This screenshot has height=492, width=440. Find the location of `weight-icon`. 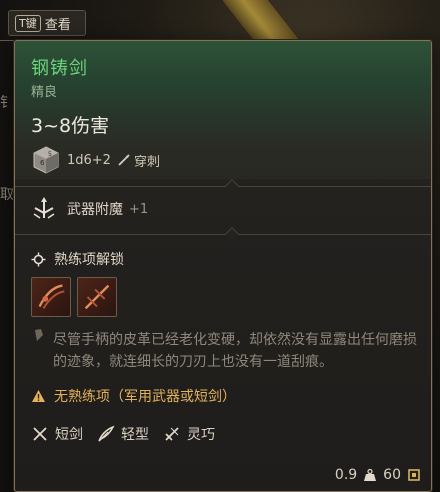

weight-icon is located at coordinates (370, 474).